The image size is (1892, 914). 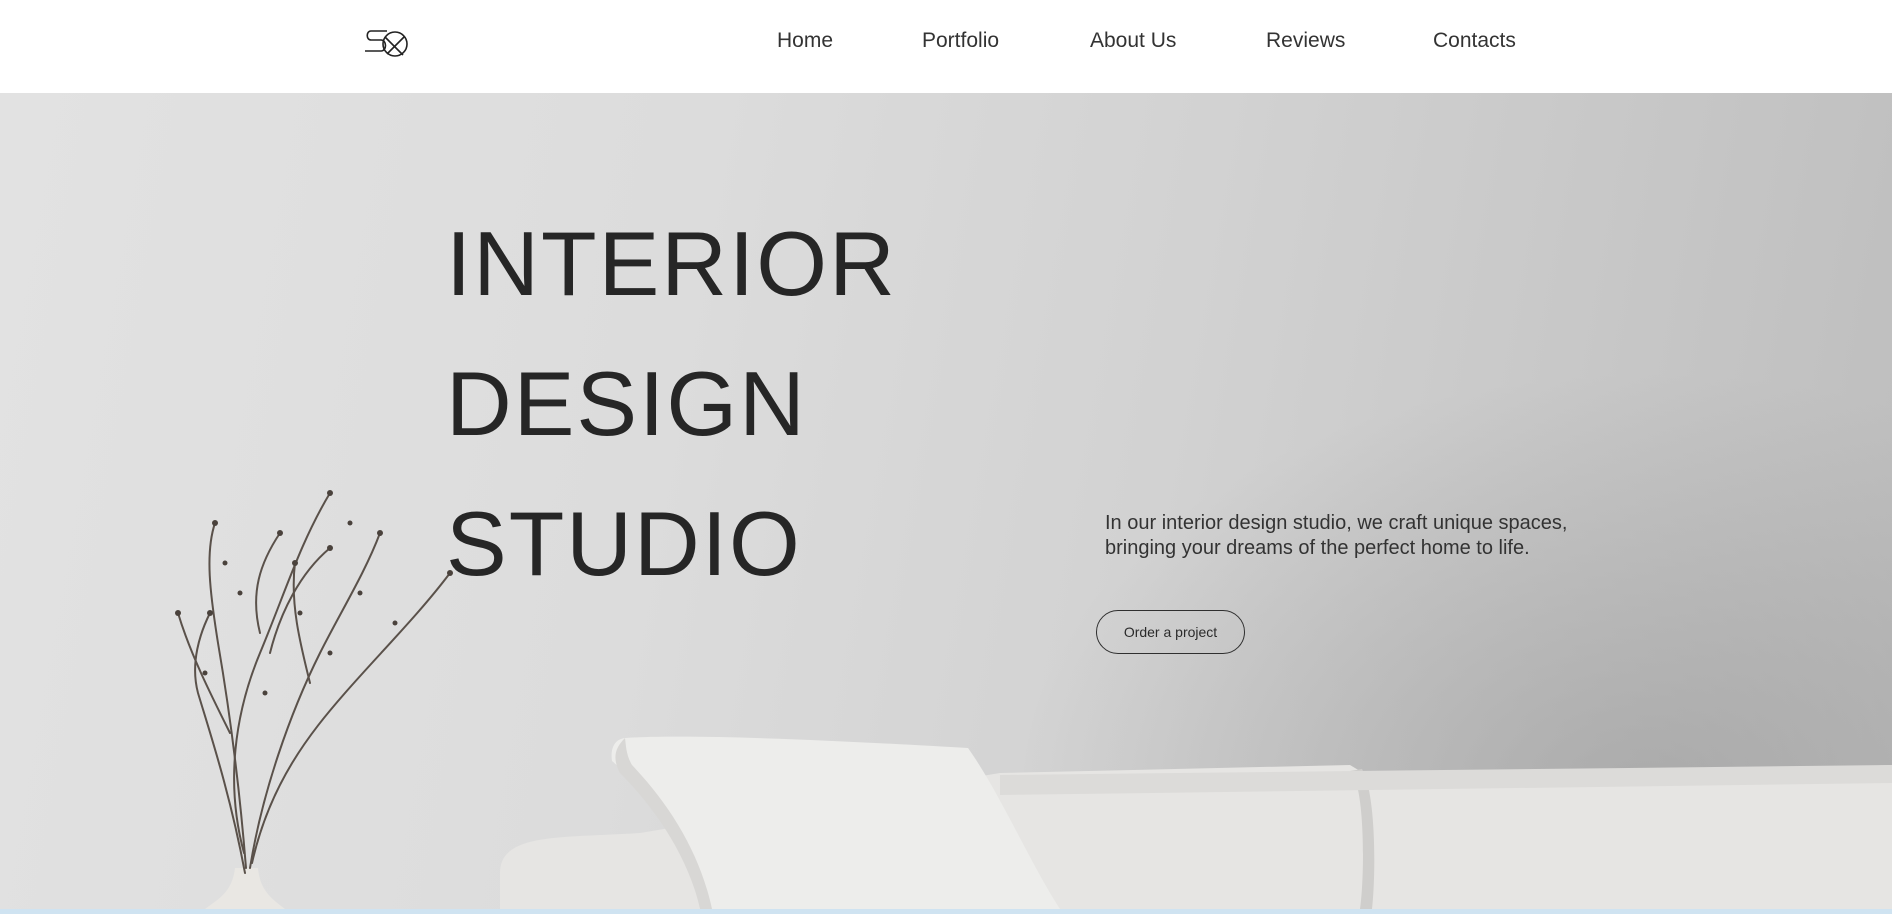 I want to click on site-header: Home Portfolio About Us Reviews Contacts, so click(x=946, y=46).